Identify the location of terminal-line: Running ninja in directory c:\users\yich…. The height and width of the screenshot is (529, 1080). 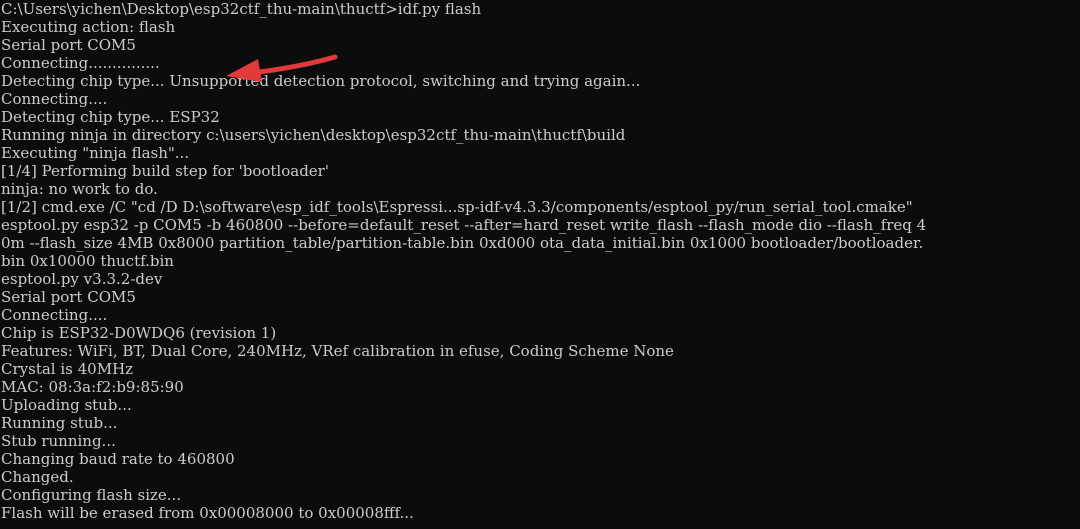
(313, 135).